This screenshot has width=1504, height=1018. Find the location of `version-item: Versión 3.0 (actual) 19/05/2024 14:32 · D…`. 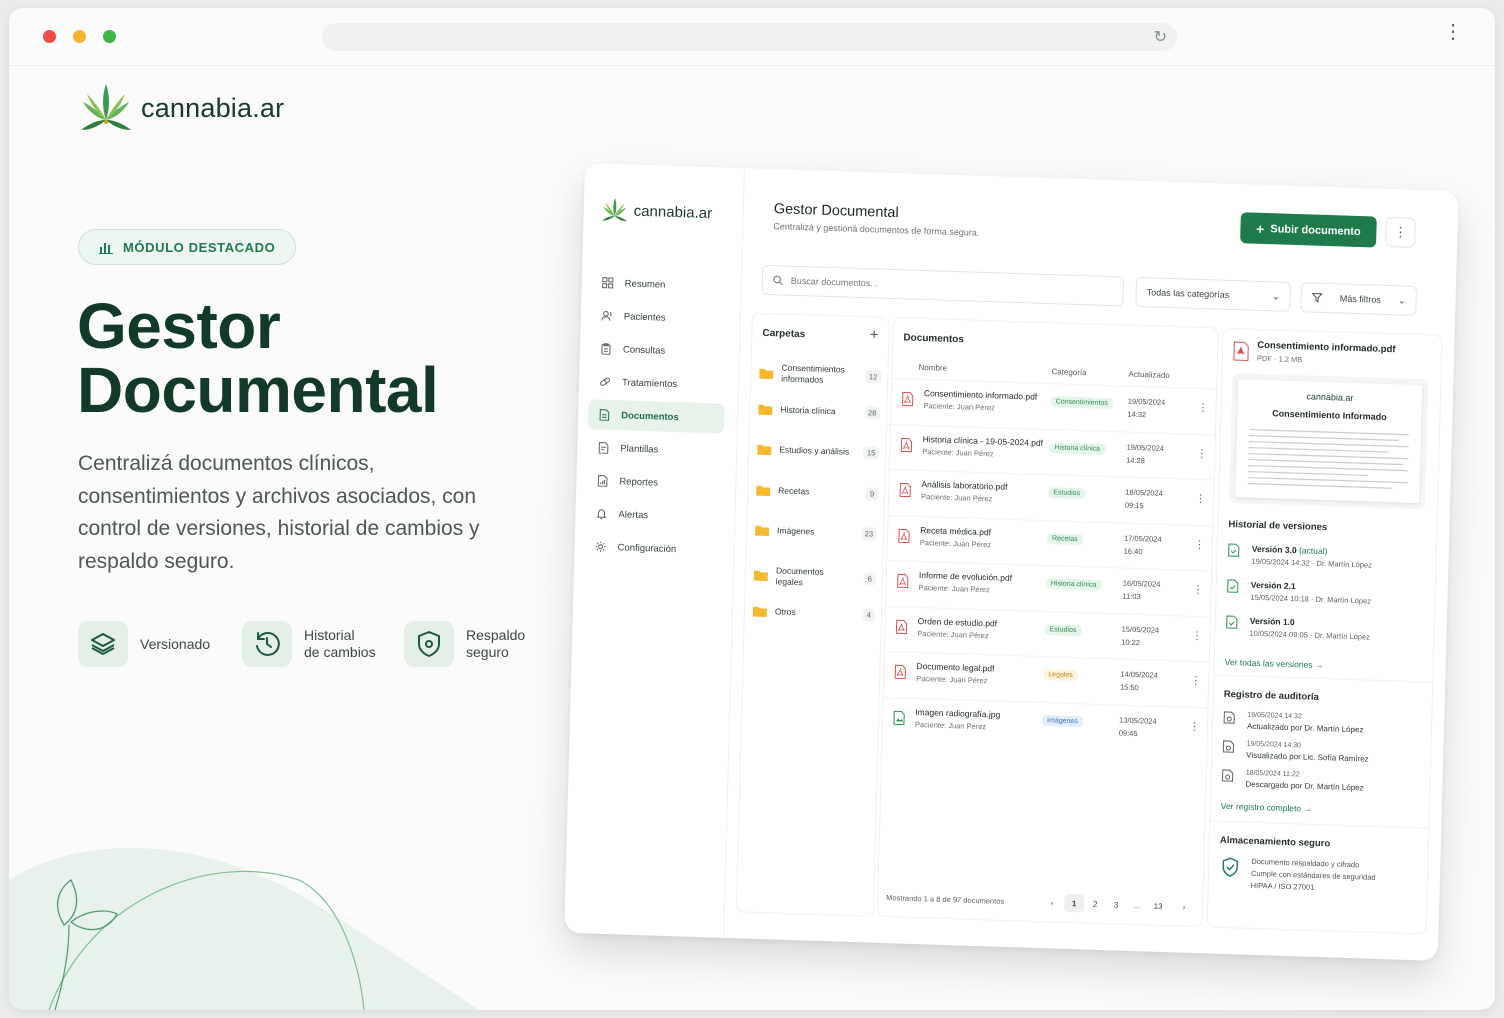

version-item: Versión 3.0 (actual) 19/05/2024 14:32 · D… is located at coordinates (1299, 556).